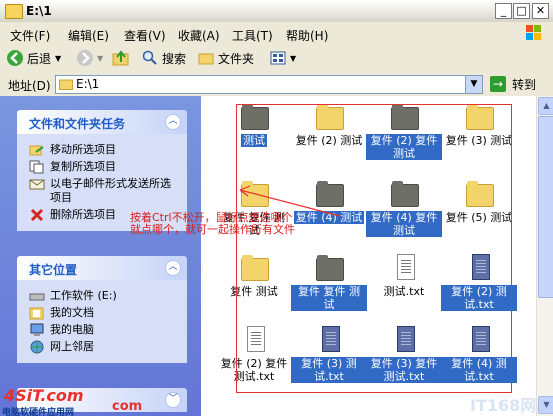  Describe the element at coordinates (37, 215) in the screenshot. I see `delete-icon` at that location.